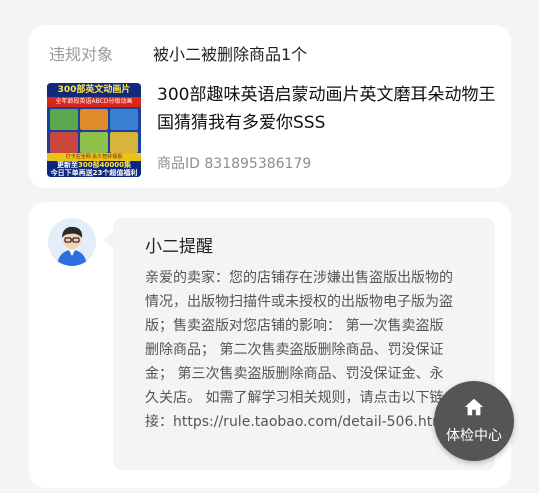 This screenshot has width=539, height=493. I want to click on product-id: 商品ID 831895386179, so click(234, 163).